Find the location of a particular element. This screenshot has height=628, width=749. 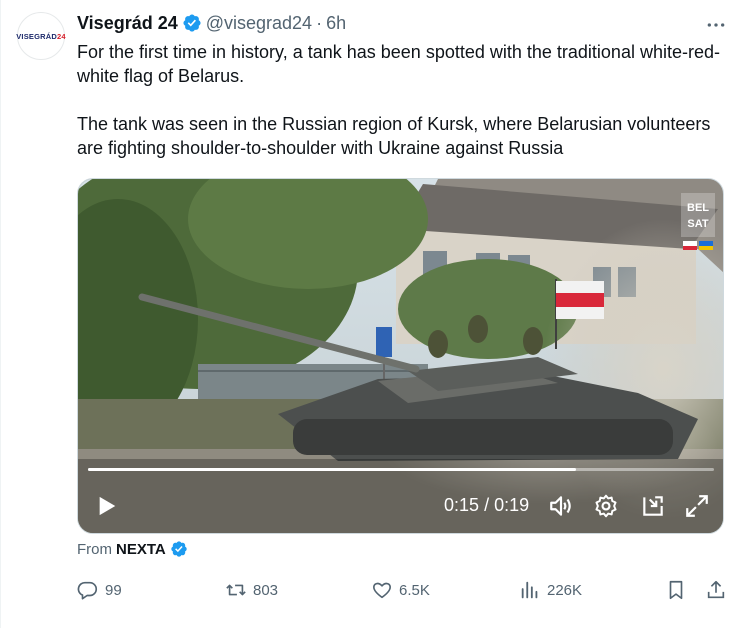

video-progress-bar is located at coordinates (401, 469).